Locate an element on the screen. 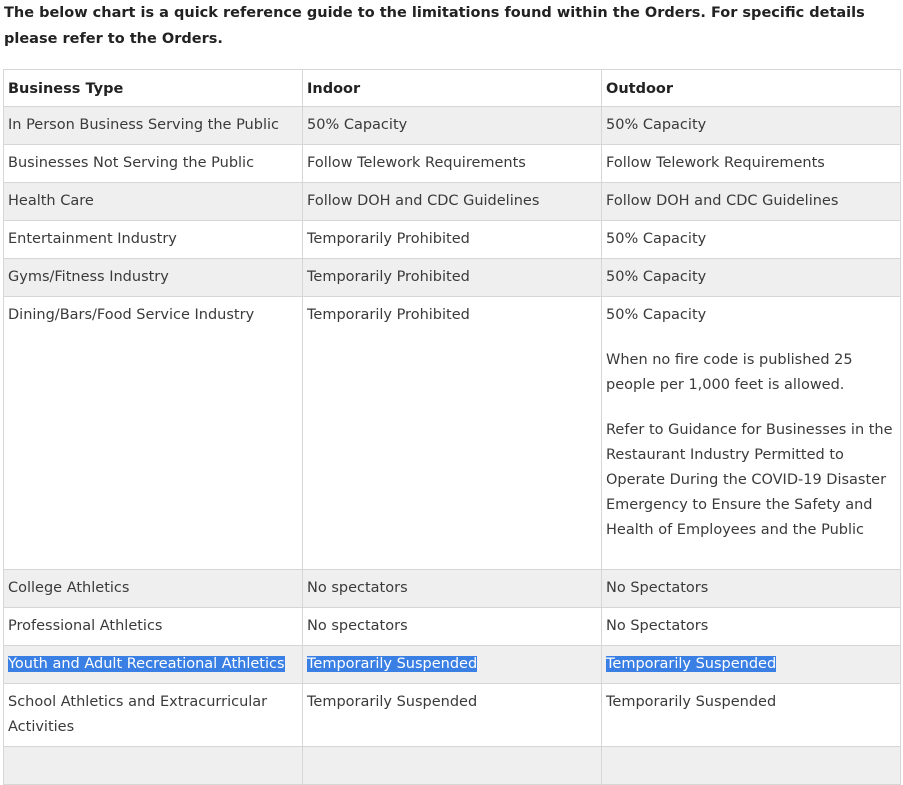 This screenshot has width=903, height=785. business-type-cell: Businesses Not Serving the Public is located at coordinates (153, 163).